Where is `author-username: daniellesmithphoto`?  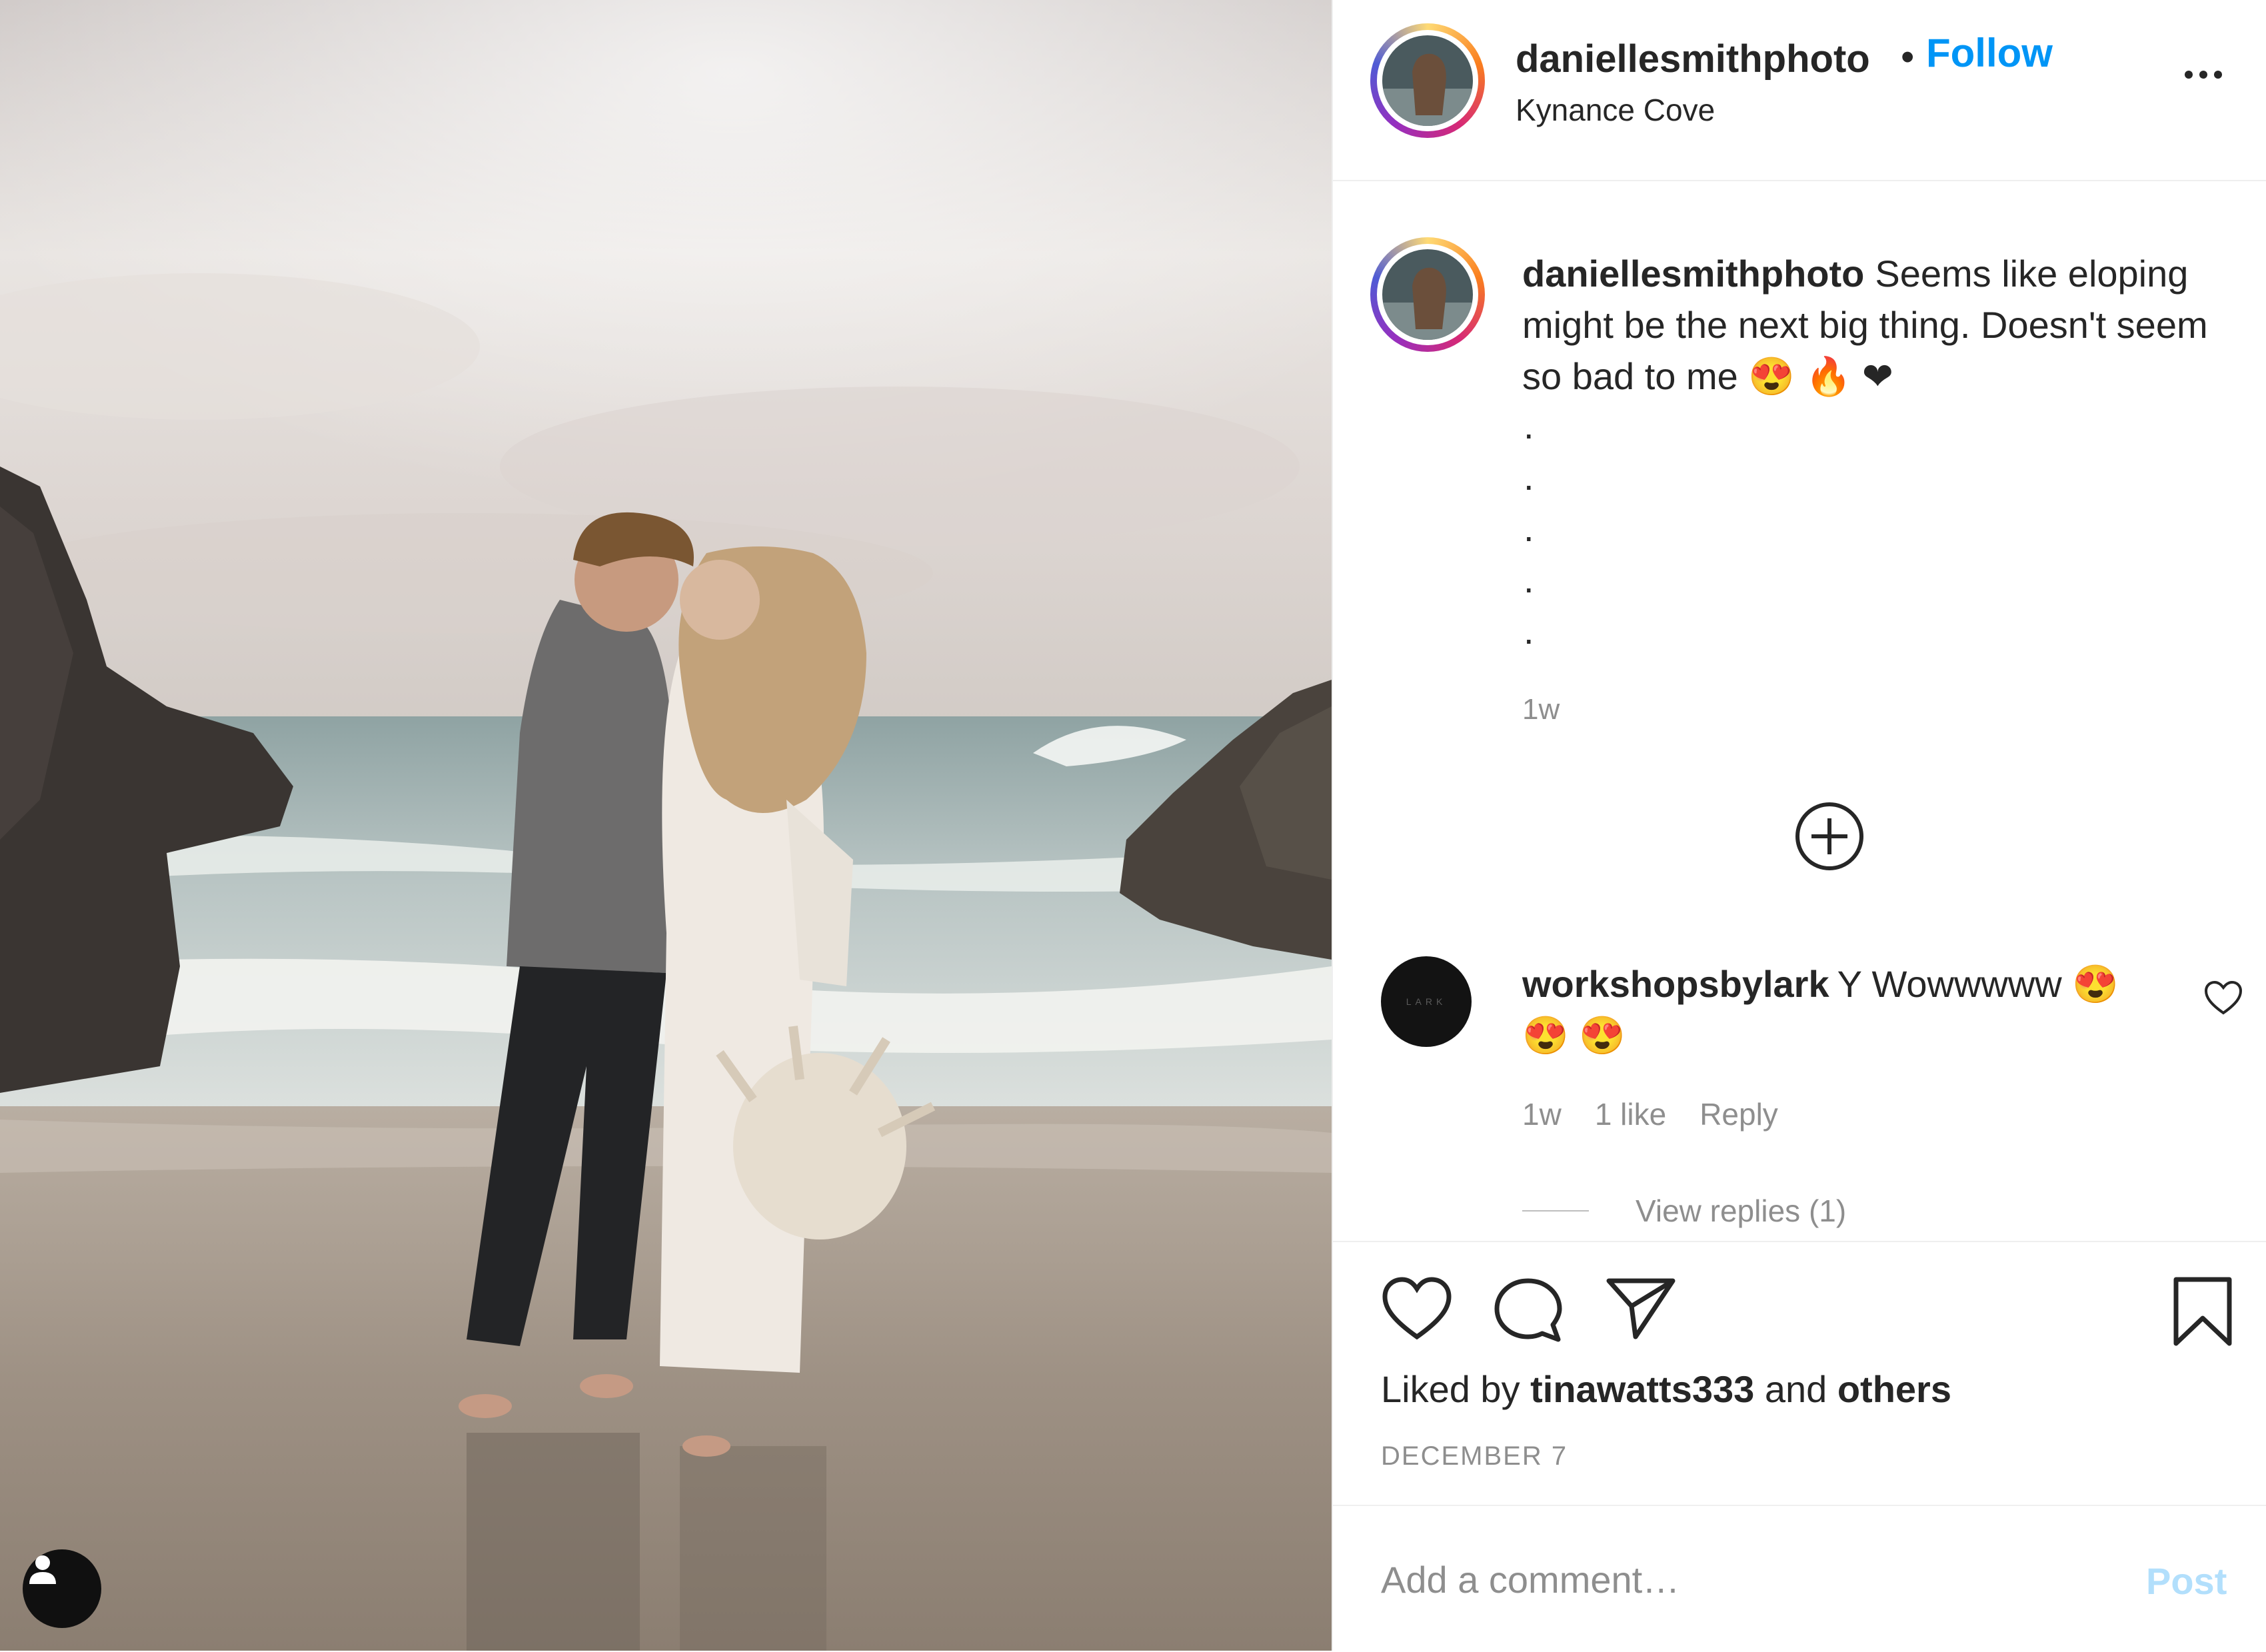 author-username: daniellesmithphoto is located at coordinates (1693, 59).